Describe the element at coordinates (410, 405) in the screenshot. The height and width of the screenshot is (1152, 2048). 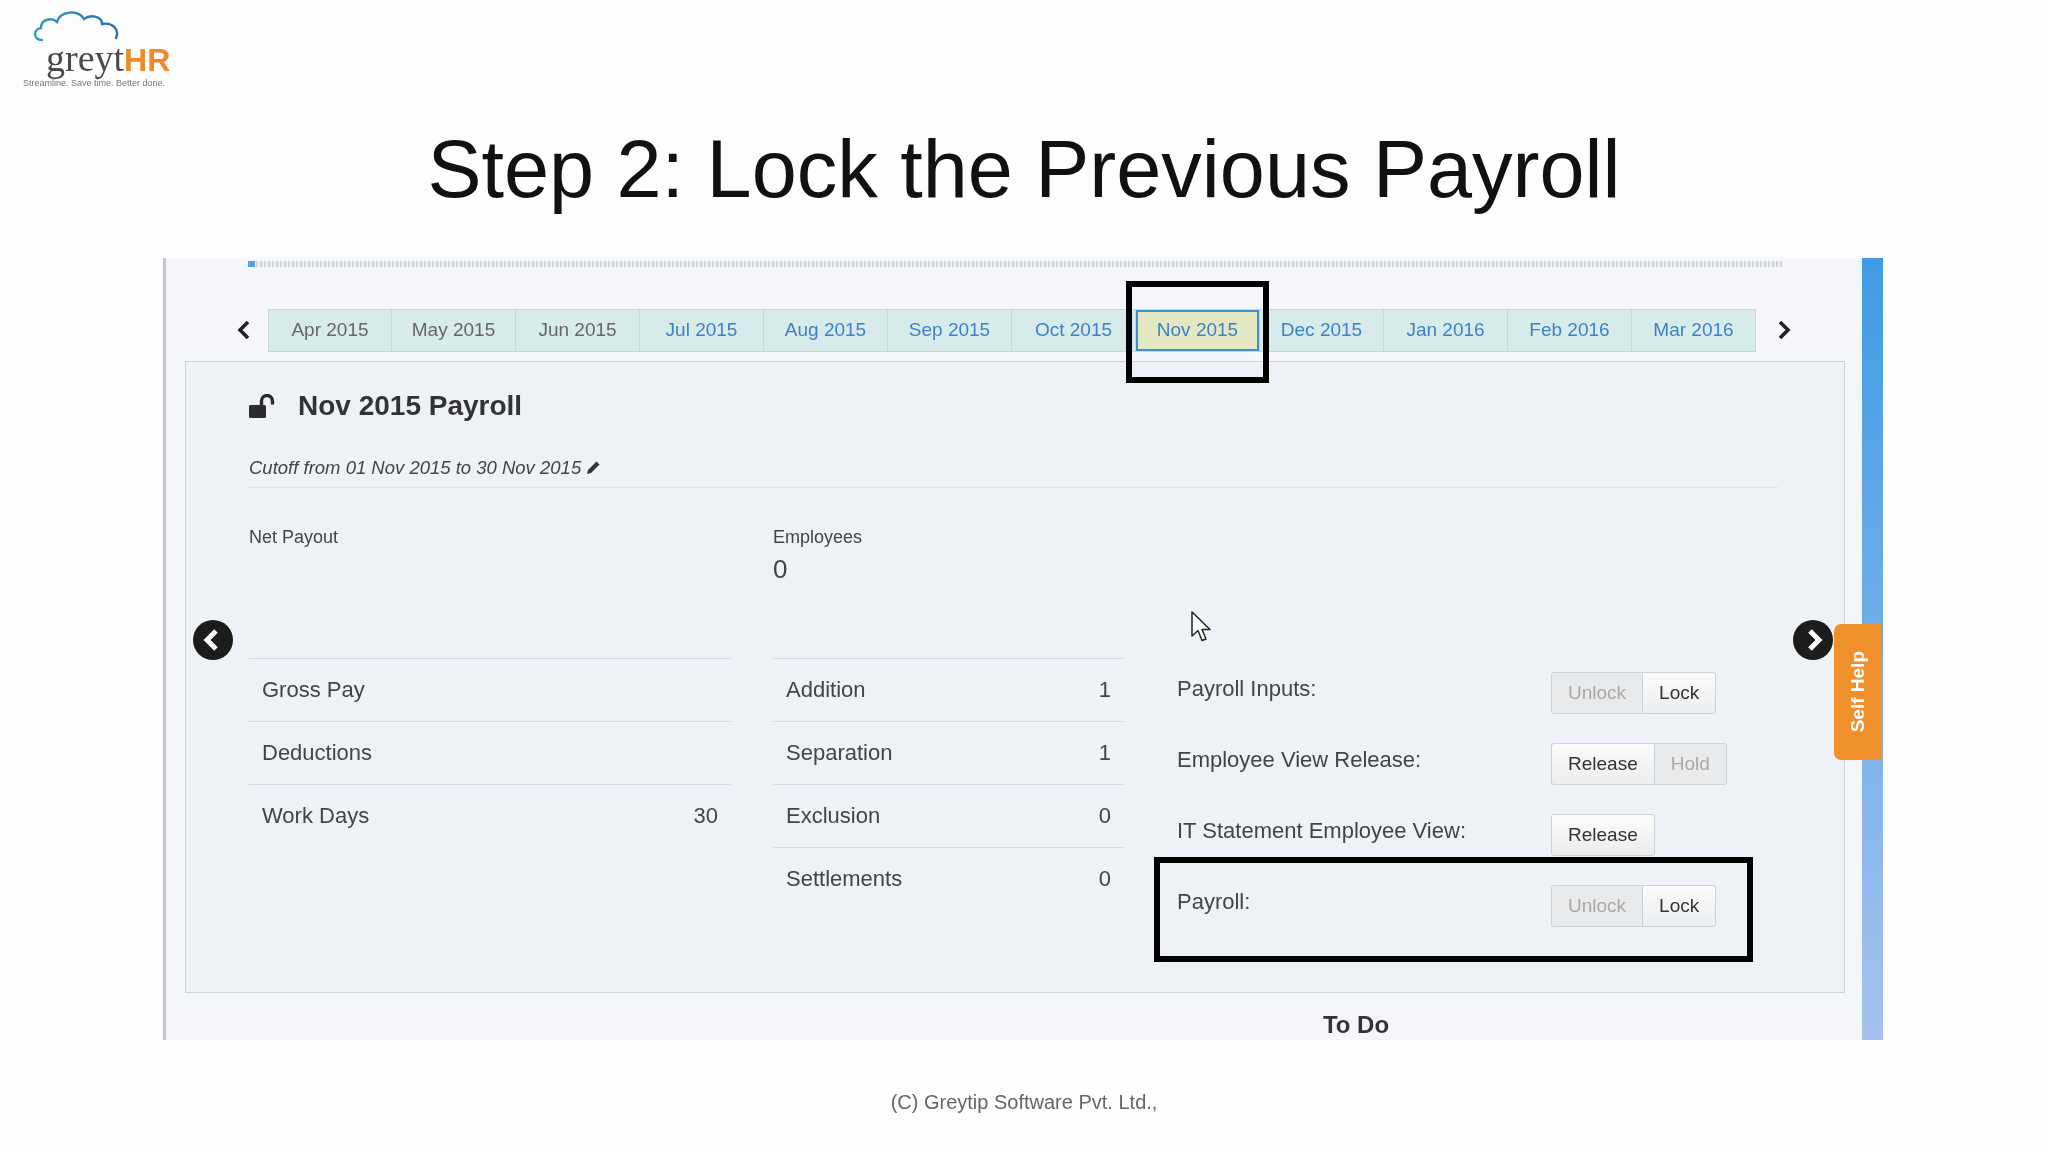
I see `payroll-title: Nov 2015 Payroll` at that location.